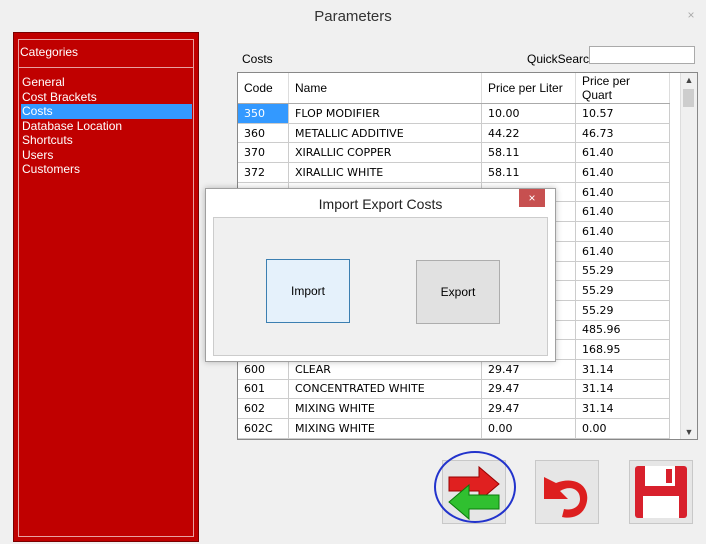  I want to click on category-item-users: Users, so click(106, 155).